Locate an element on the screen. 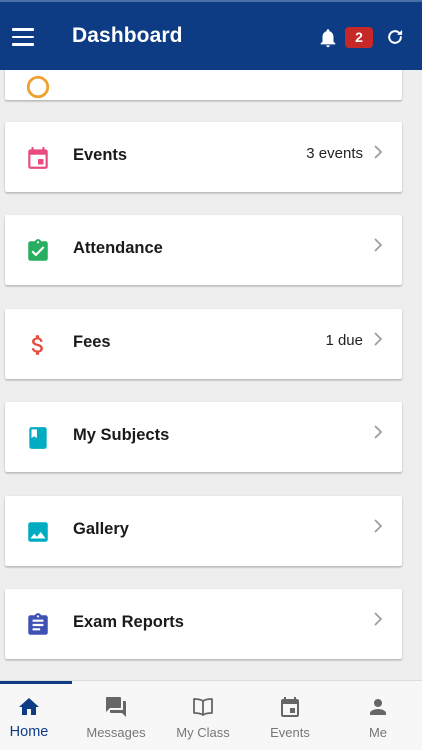 The height and width of the screenshot is (750, 422). page-title: Dashboard is located at coordinates (127, 35).